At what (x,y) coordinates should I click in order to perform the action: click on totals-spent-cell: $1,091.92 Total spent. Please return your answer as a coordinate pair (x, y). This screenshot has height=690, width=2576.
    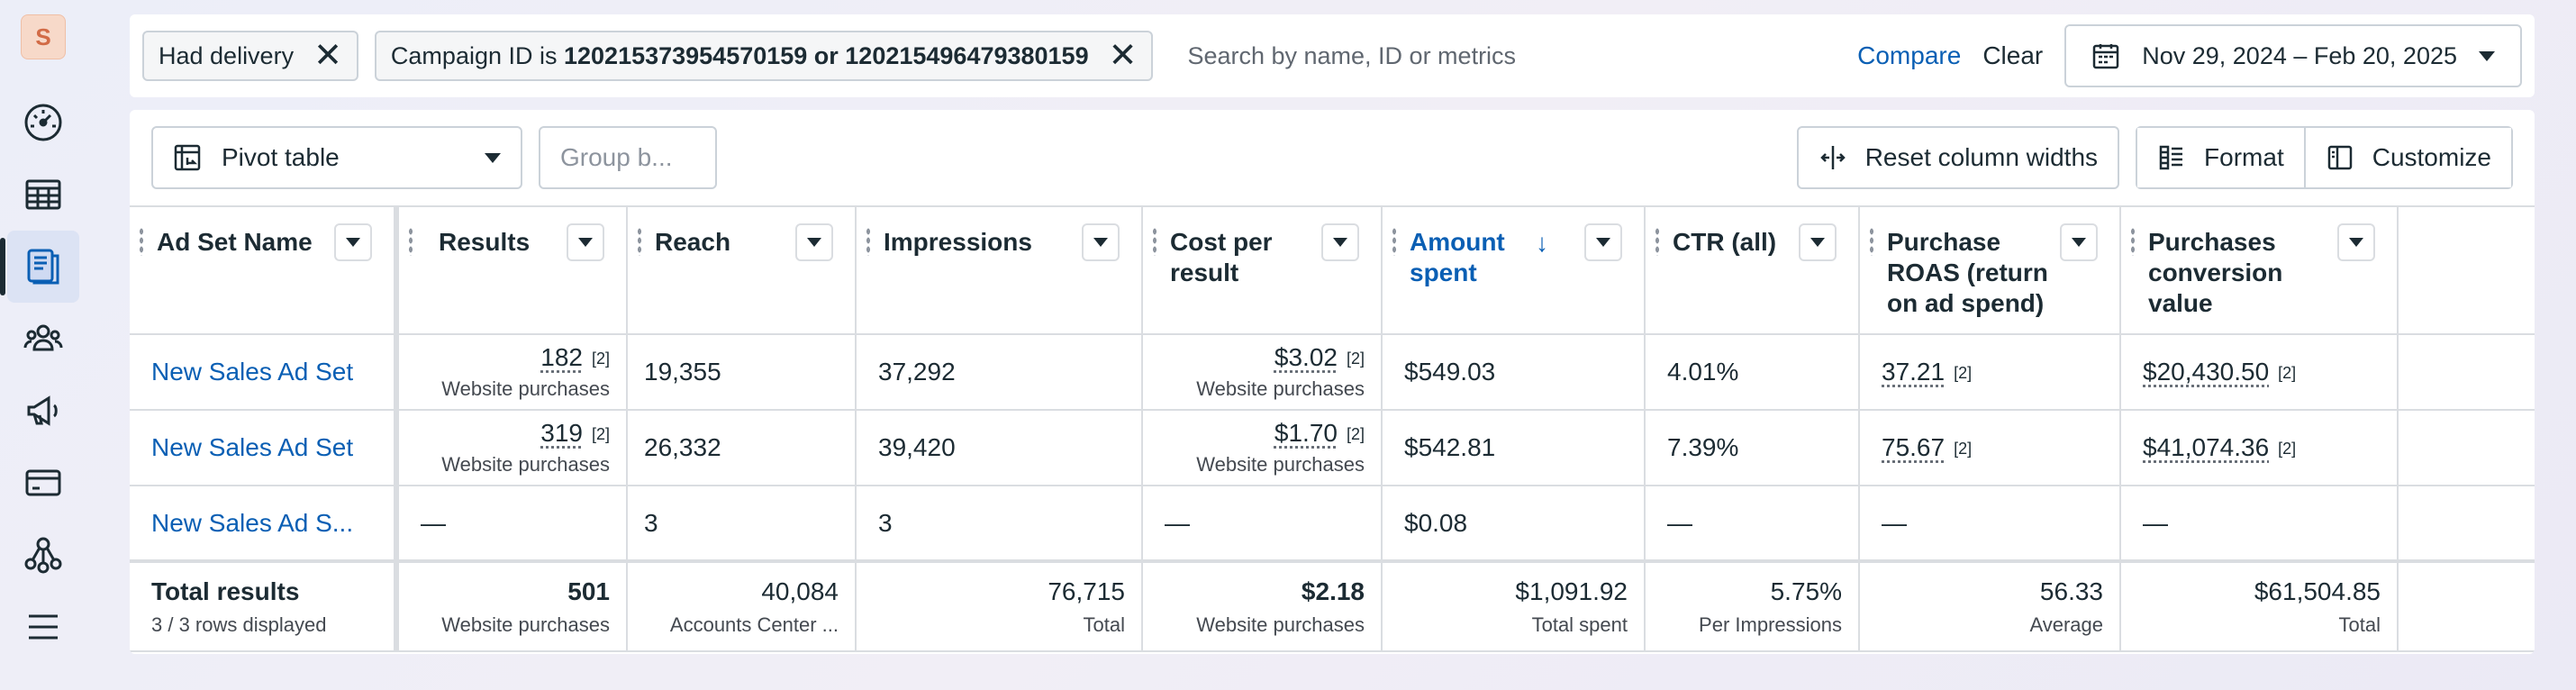
    Looking at the image, I should click on (1514, 605).